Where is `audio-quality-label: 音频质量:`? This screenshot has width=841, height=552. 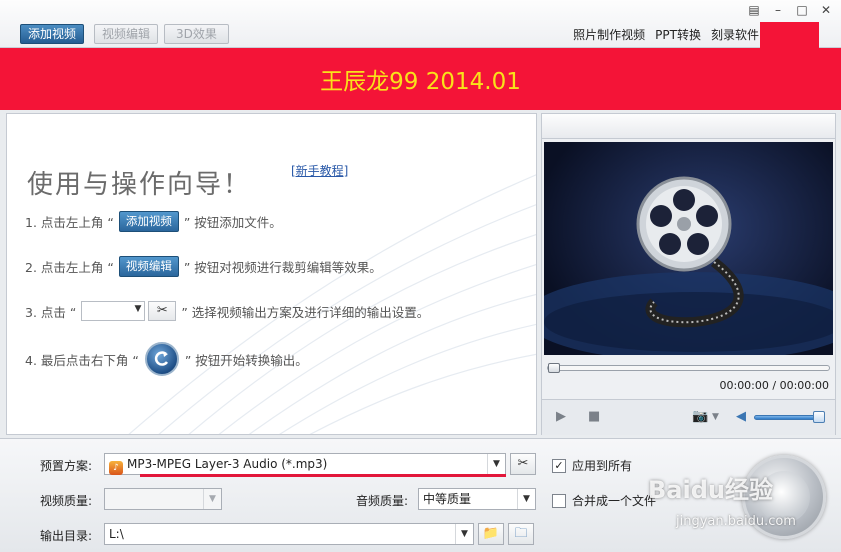 audio-quality-label: 音频质量: is located at coordinates (382, 501).